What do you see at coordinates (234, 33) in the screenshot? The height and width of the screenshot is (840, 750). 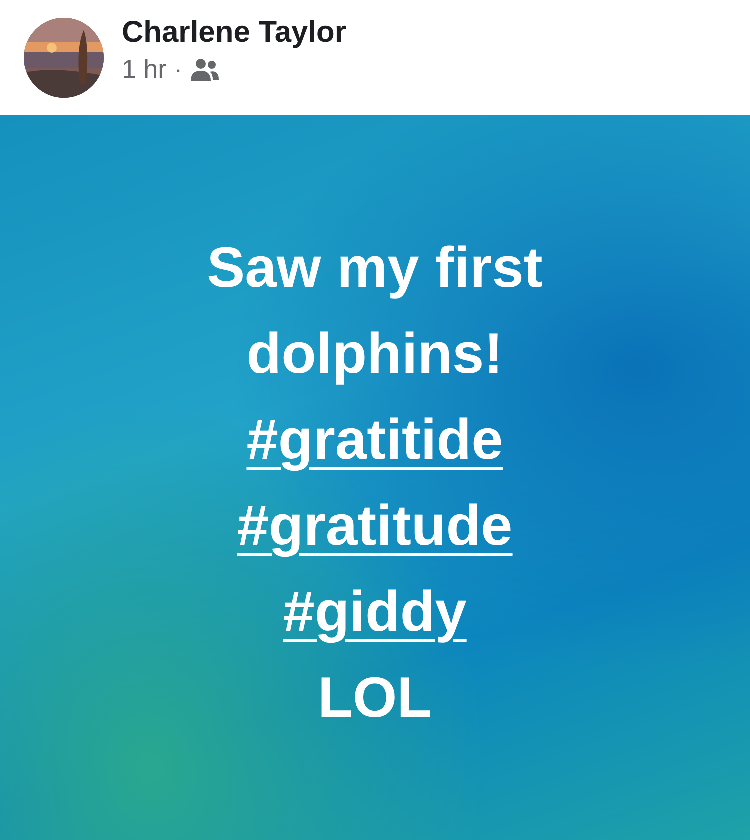 I see `author-name: Charlene Taylor` at bounding box center [234, 33].